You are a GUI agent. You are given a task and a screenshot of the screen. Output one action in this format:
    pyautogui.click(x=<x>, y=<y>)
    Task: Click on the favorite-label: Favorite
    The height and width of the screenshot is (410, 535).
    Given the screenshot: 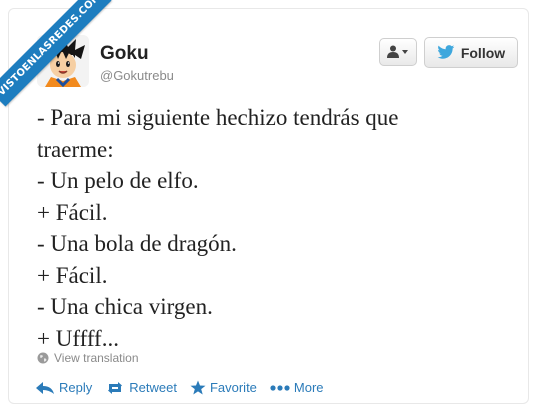 What is the action you would take?
    pyautogui.click(x=233, y=387)
    